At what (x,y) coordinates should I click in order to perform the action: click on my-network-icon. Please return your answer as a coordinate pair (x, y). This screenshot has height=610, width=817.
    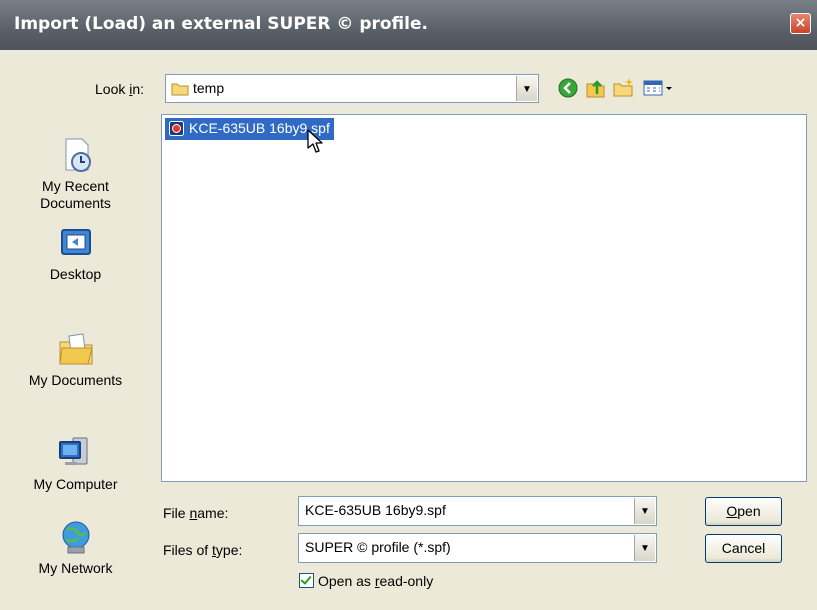
    Looking at the image, I should click on (75, 537).